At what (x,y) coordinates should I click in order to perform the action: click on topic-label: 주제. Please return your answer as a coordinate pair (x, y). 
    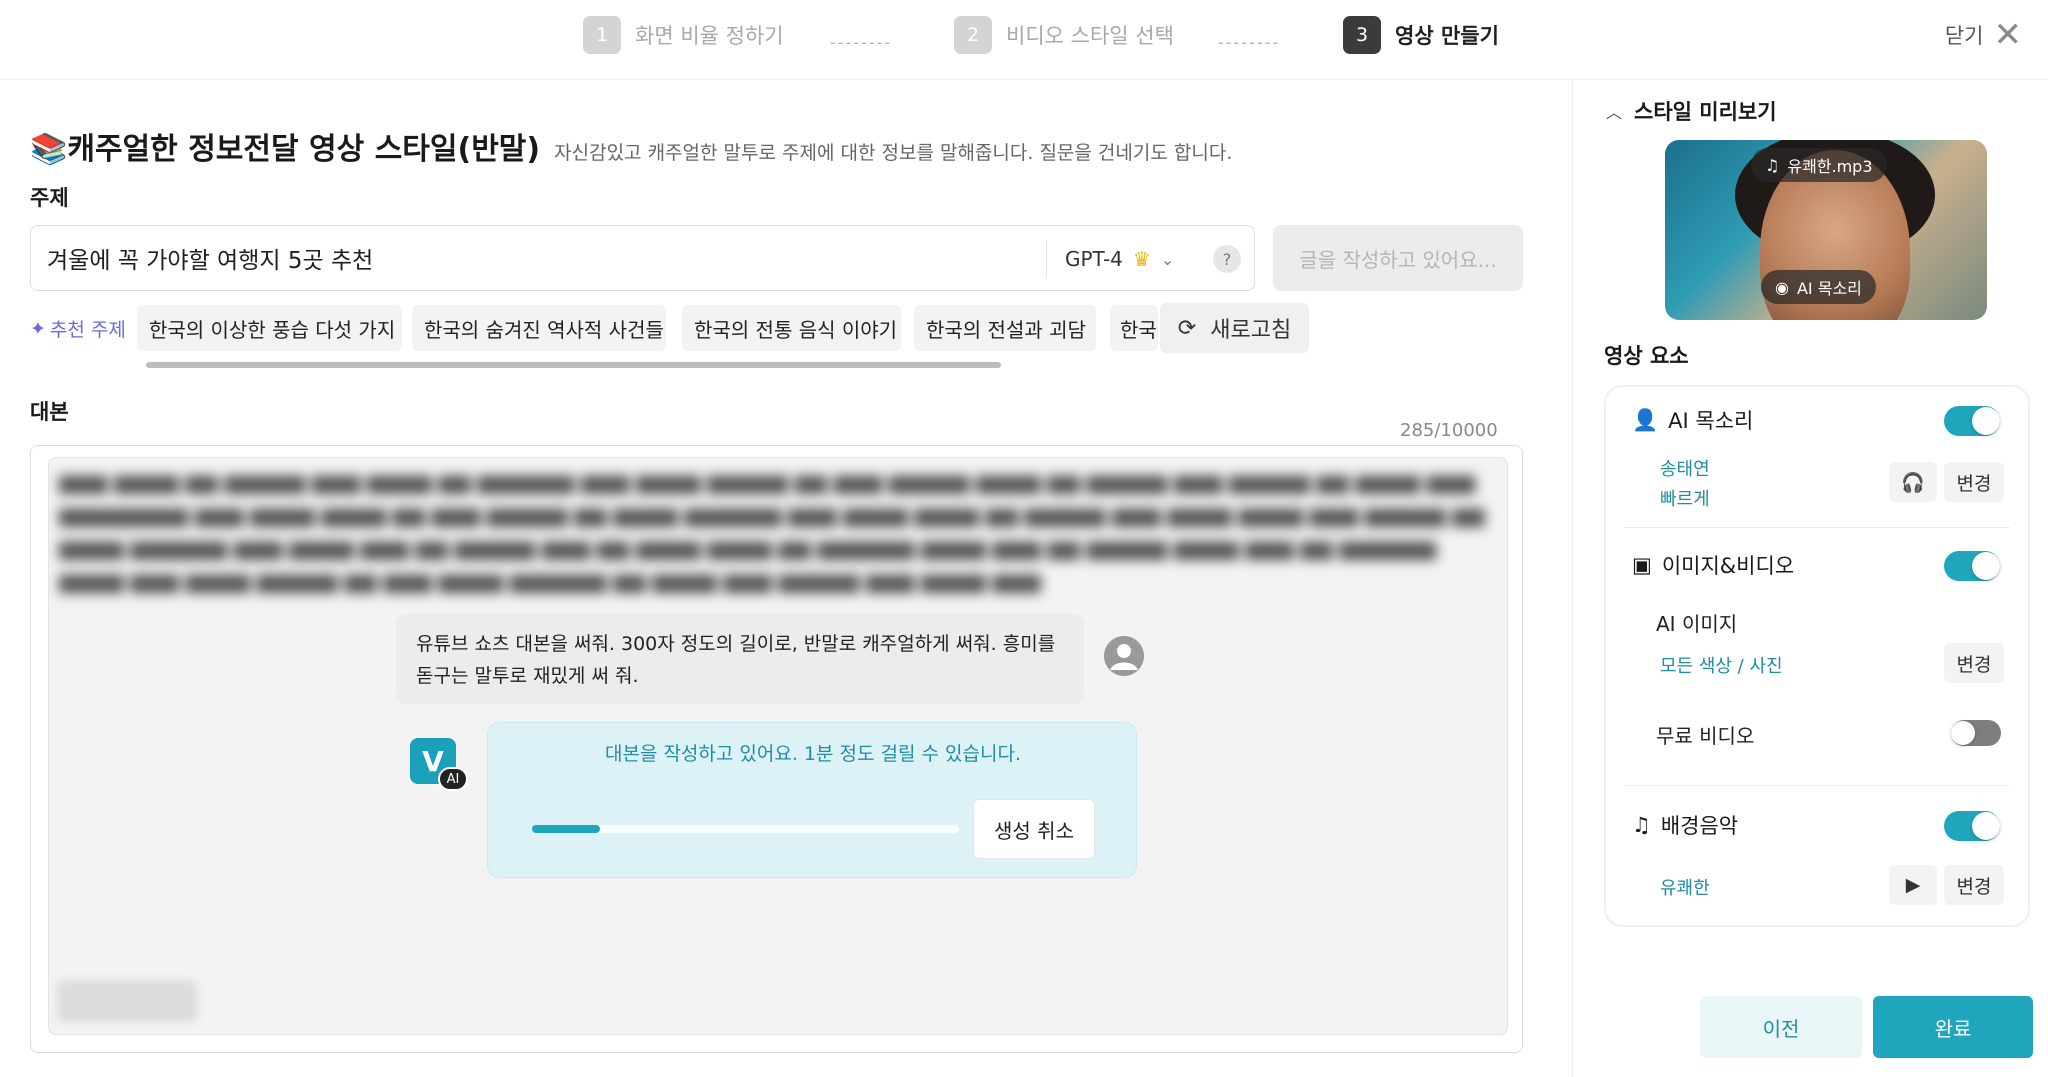
    Looking at the image, I should click on (49, 198).